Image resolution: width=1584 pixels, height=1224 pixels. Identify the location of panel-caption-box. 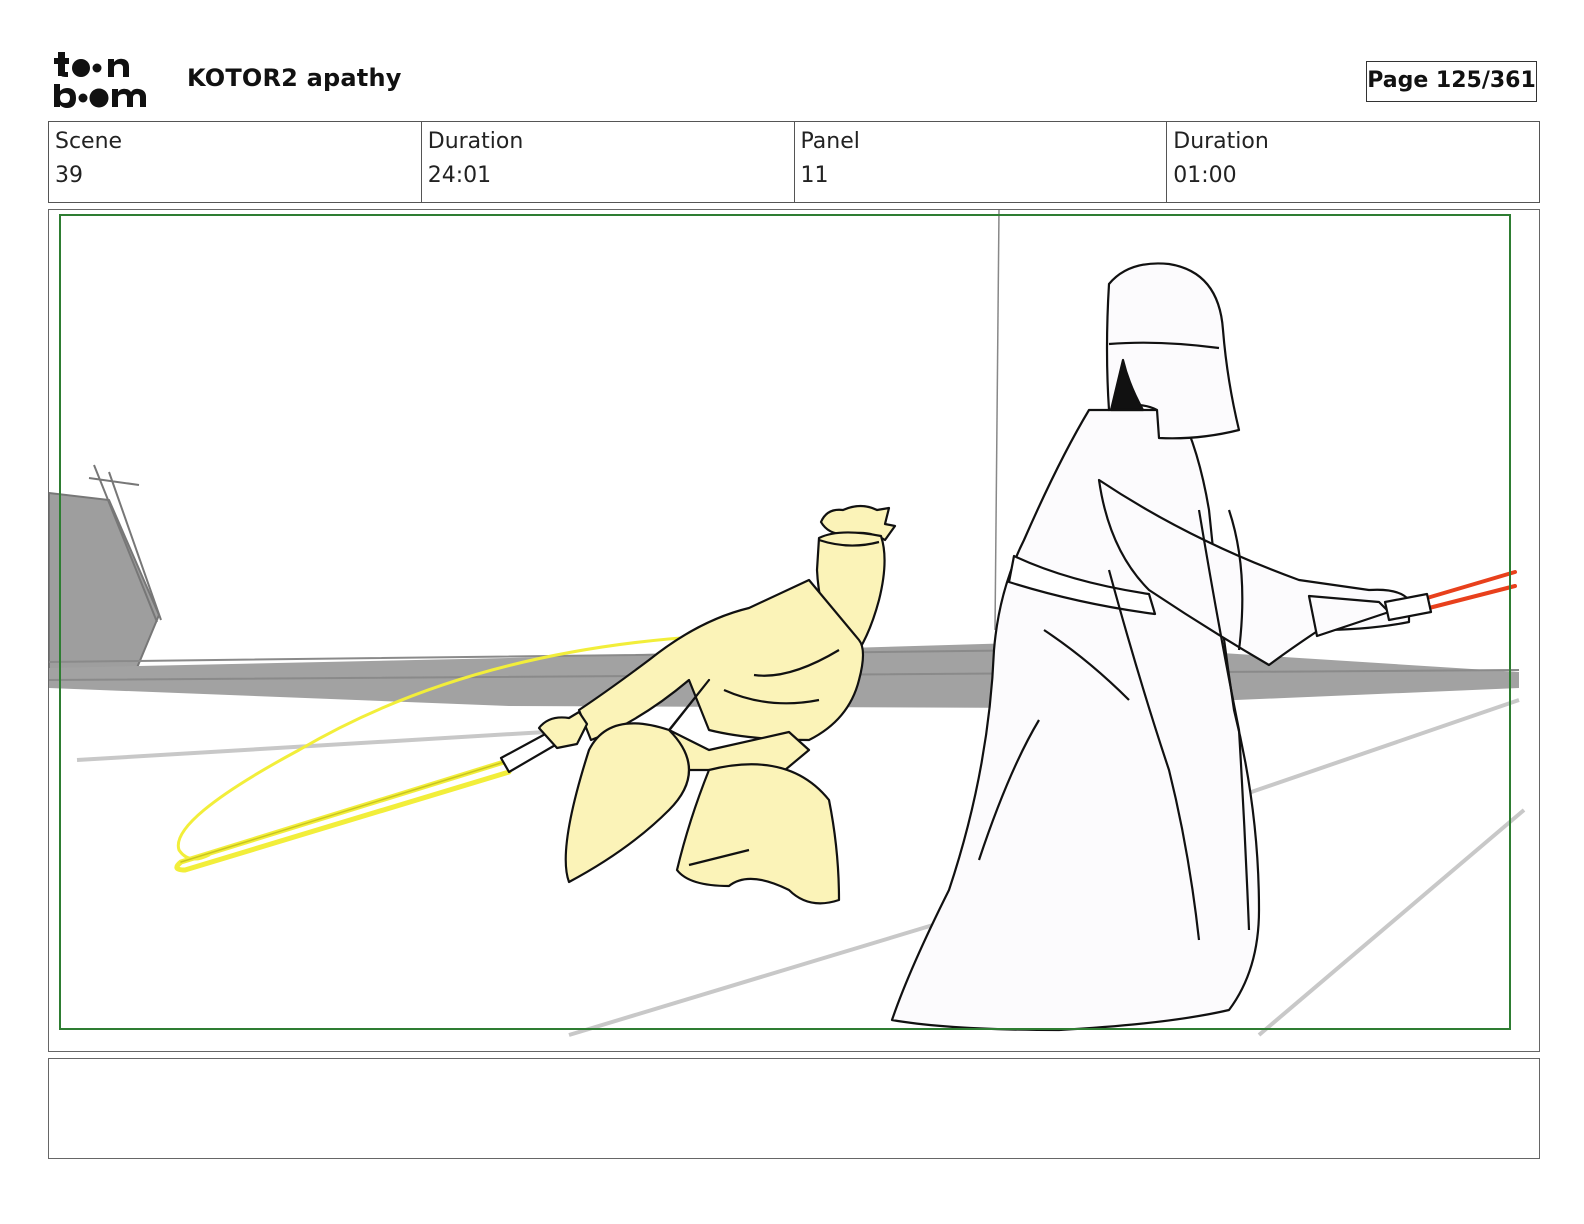
(794, 1108).